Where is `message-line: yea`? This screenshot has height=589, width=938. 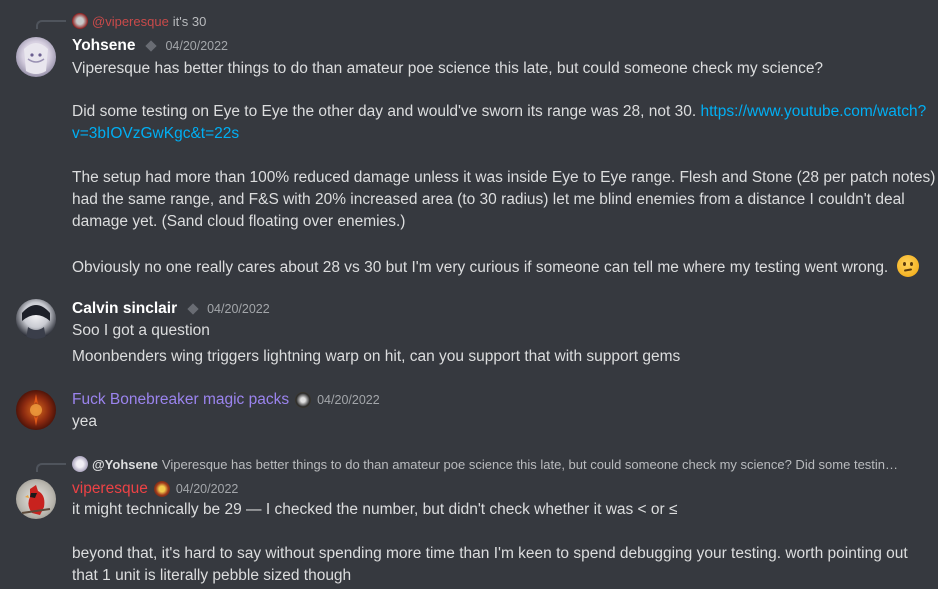 message-line: yea is located at coordinates (84, 421).